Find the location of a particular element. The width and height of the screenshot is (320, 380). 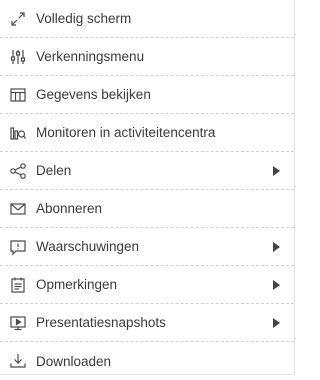

menu-item-explore: Verkenningsmenu is located at coordinates (147, 57).